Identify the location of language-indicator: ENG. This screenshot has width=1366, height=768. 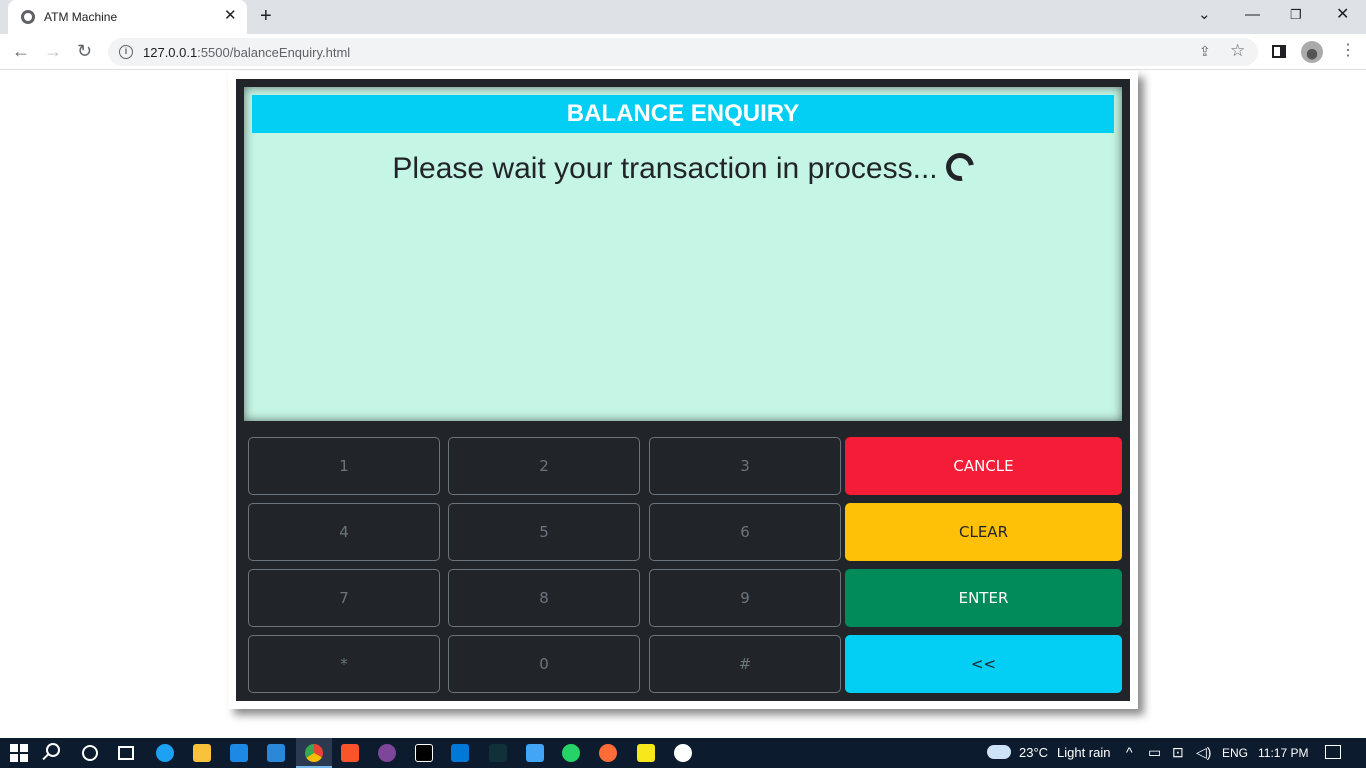
(1235, 753).